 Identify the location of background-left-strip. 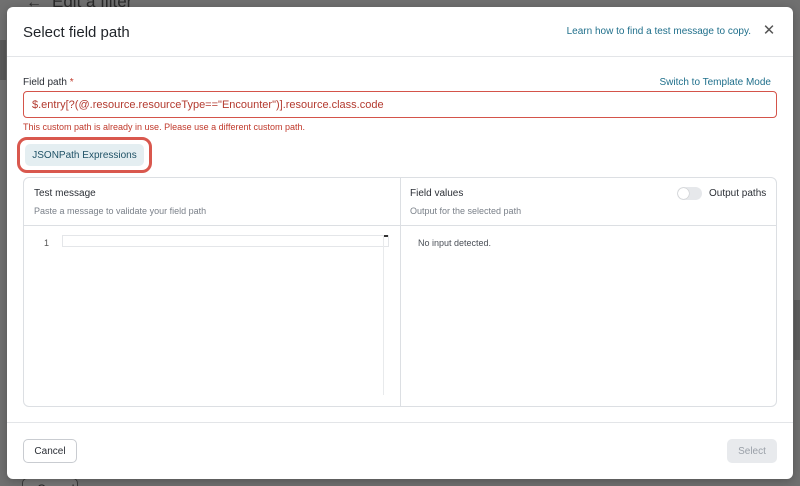
(3, 60).